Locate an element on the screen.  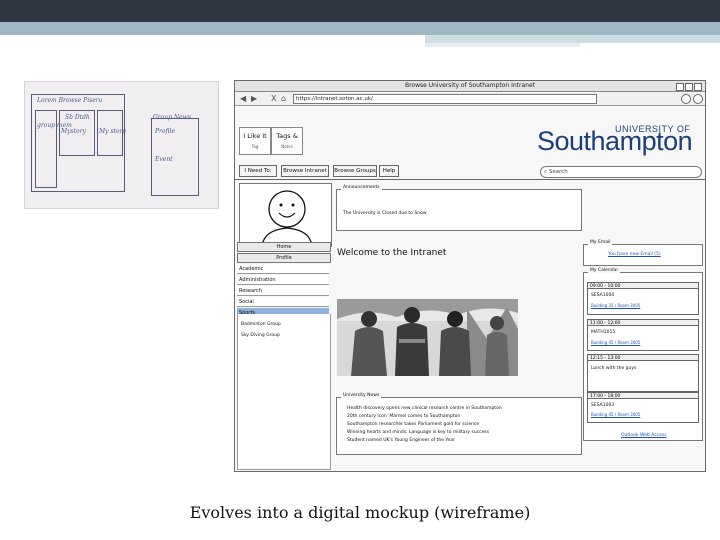
search-input: ⌕ Search is located at coordinates (621, 172).